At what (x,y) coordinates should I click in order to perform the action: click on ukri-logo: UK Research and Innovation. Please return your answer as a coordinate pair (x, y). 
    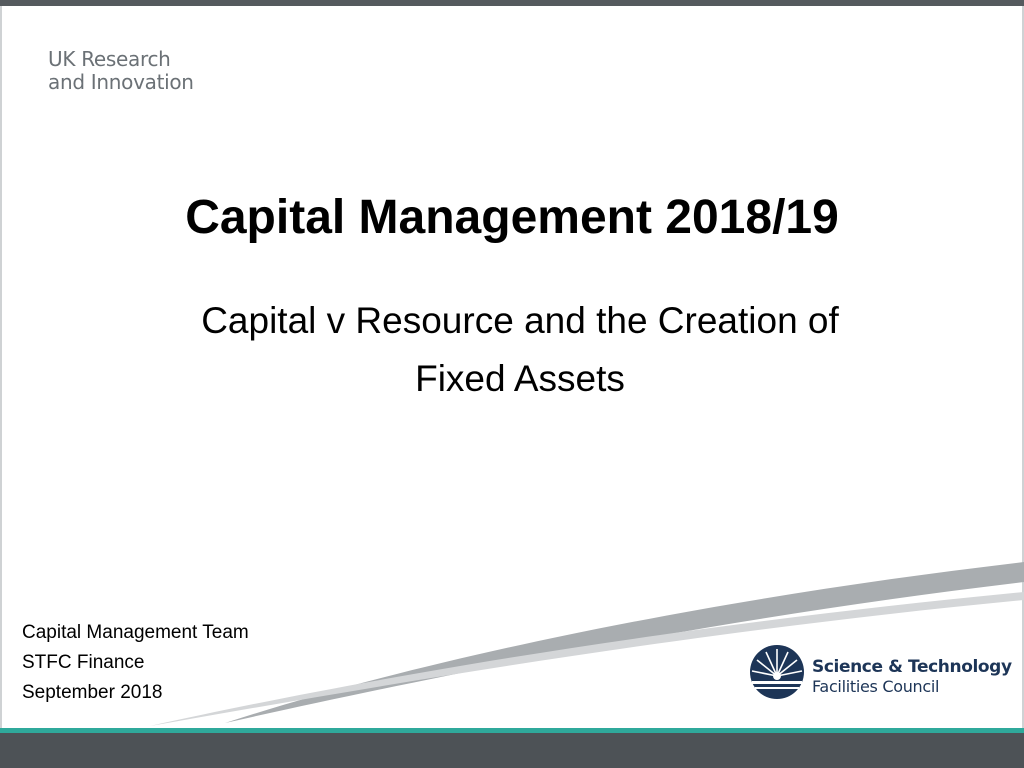
    Looking at the image, I should click on (121, 71).